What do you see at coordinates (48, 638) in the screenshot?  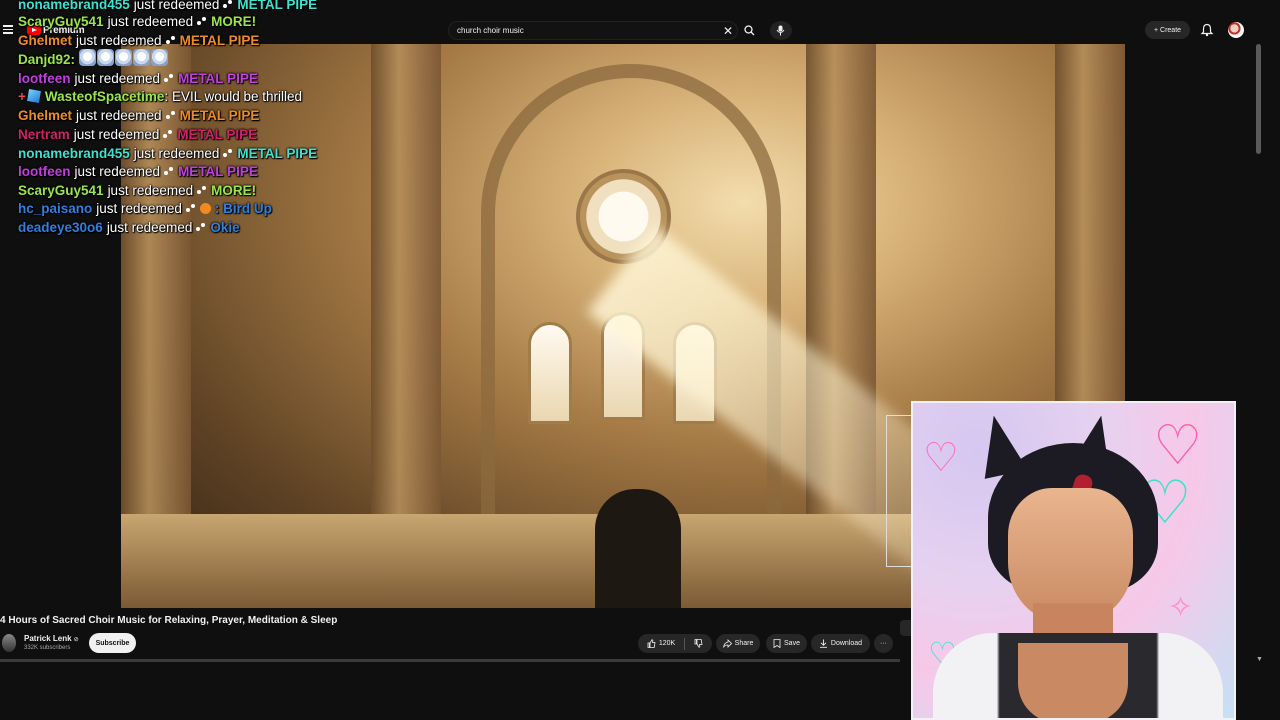 I see `channel-name-text: Patrick Lenk` at bounding box center [48, 638].